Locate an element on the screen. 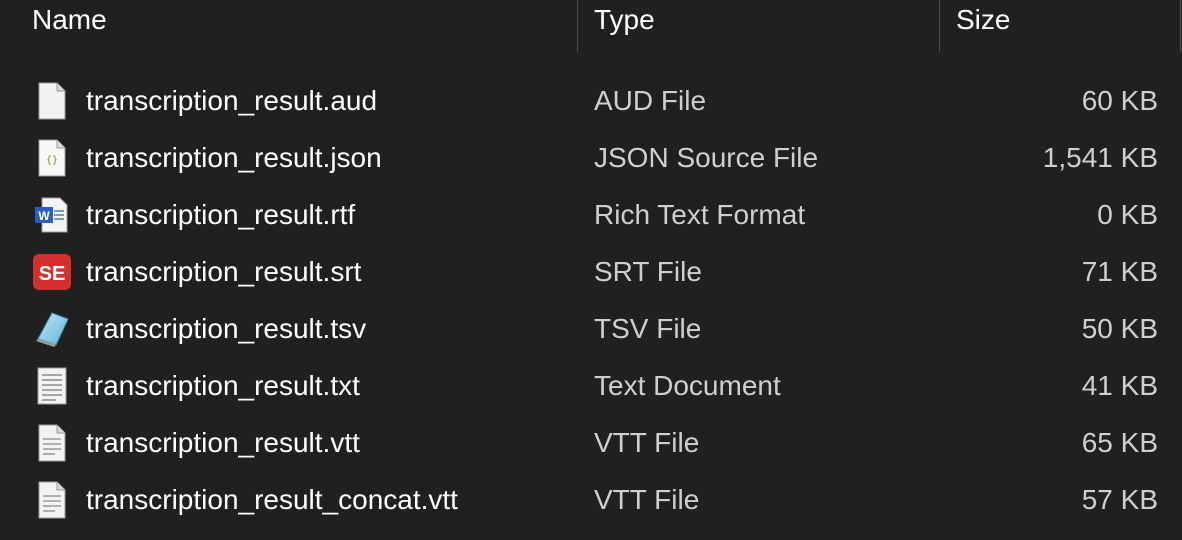 This screenshot has width=1182, height=540. file-size: 71 KB is located at coordinates (1119, 271).